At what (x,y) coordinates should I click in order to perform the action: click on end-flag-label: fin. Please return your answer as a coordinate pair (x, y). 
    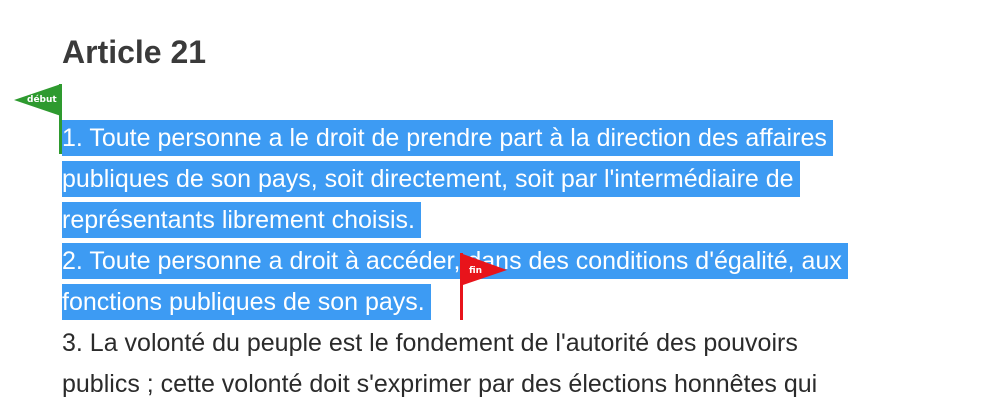
    Looking at the image, I should click on (476, 271).